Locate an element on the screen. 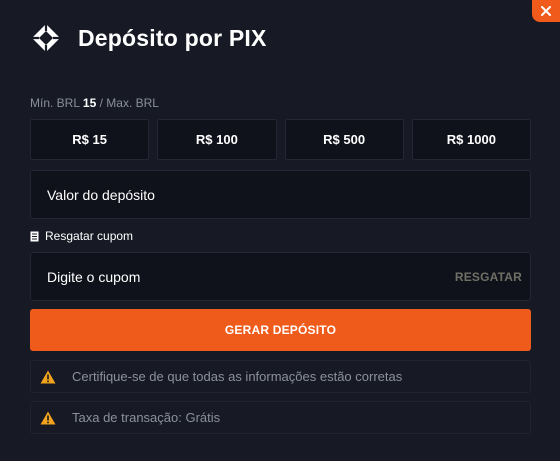 The height and width of the screenshot is (461, 560). close-icon is located at coordinates (546, 11).